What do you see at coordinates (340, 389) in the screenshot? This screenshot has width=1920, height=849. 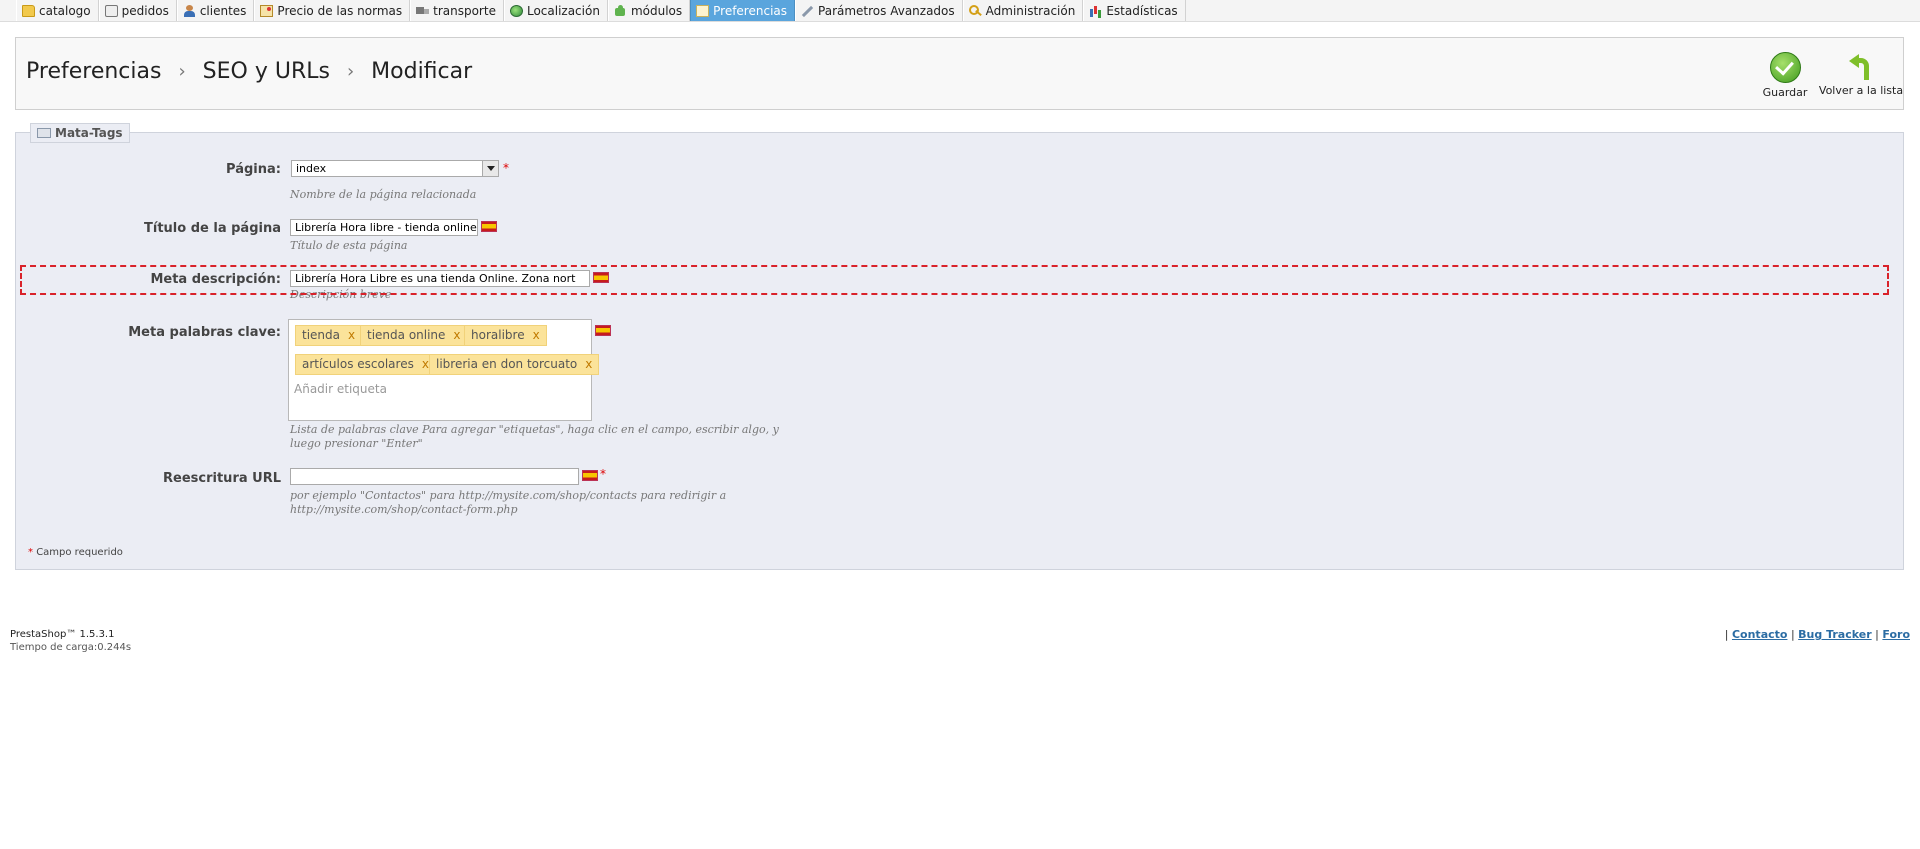 I see `add-tag-placeholder: Añadir etiqueta` at bounding box center [340, 389].